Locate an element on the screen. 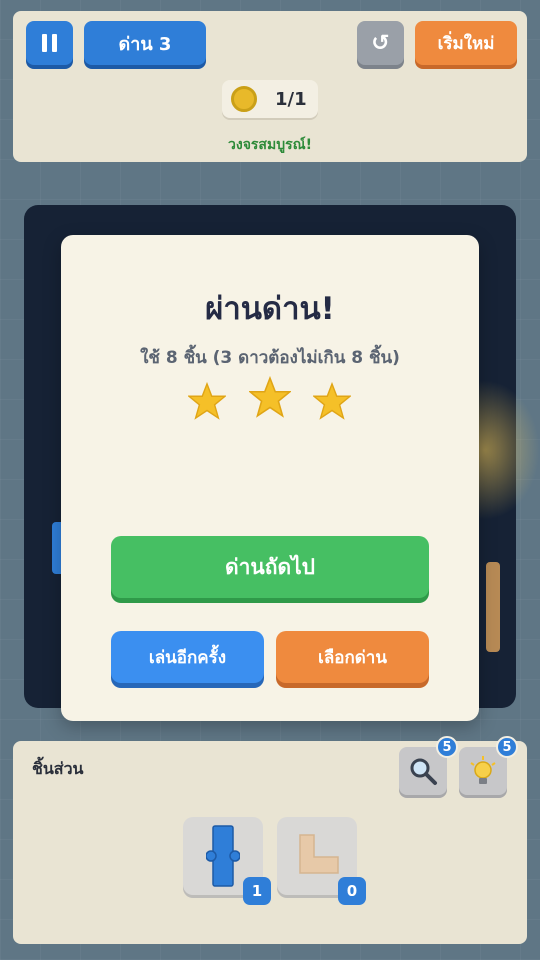  piece-count-badge: 0 is located at coordinates (352, 891).